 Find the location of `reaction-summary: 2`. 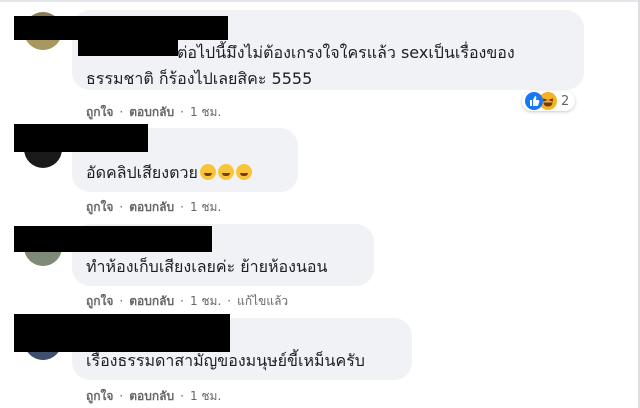

reaction-summary: 2 is located at coordinates (549, 101).